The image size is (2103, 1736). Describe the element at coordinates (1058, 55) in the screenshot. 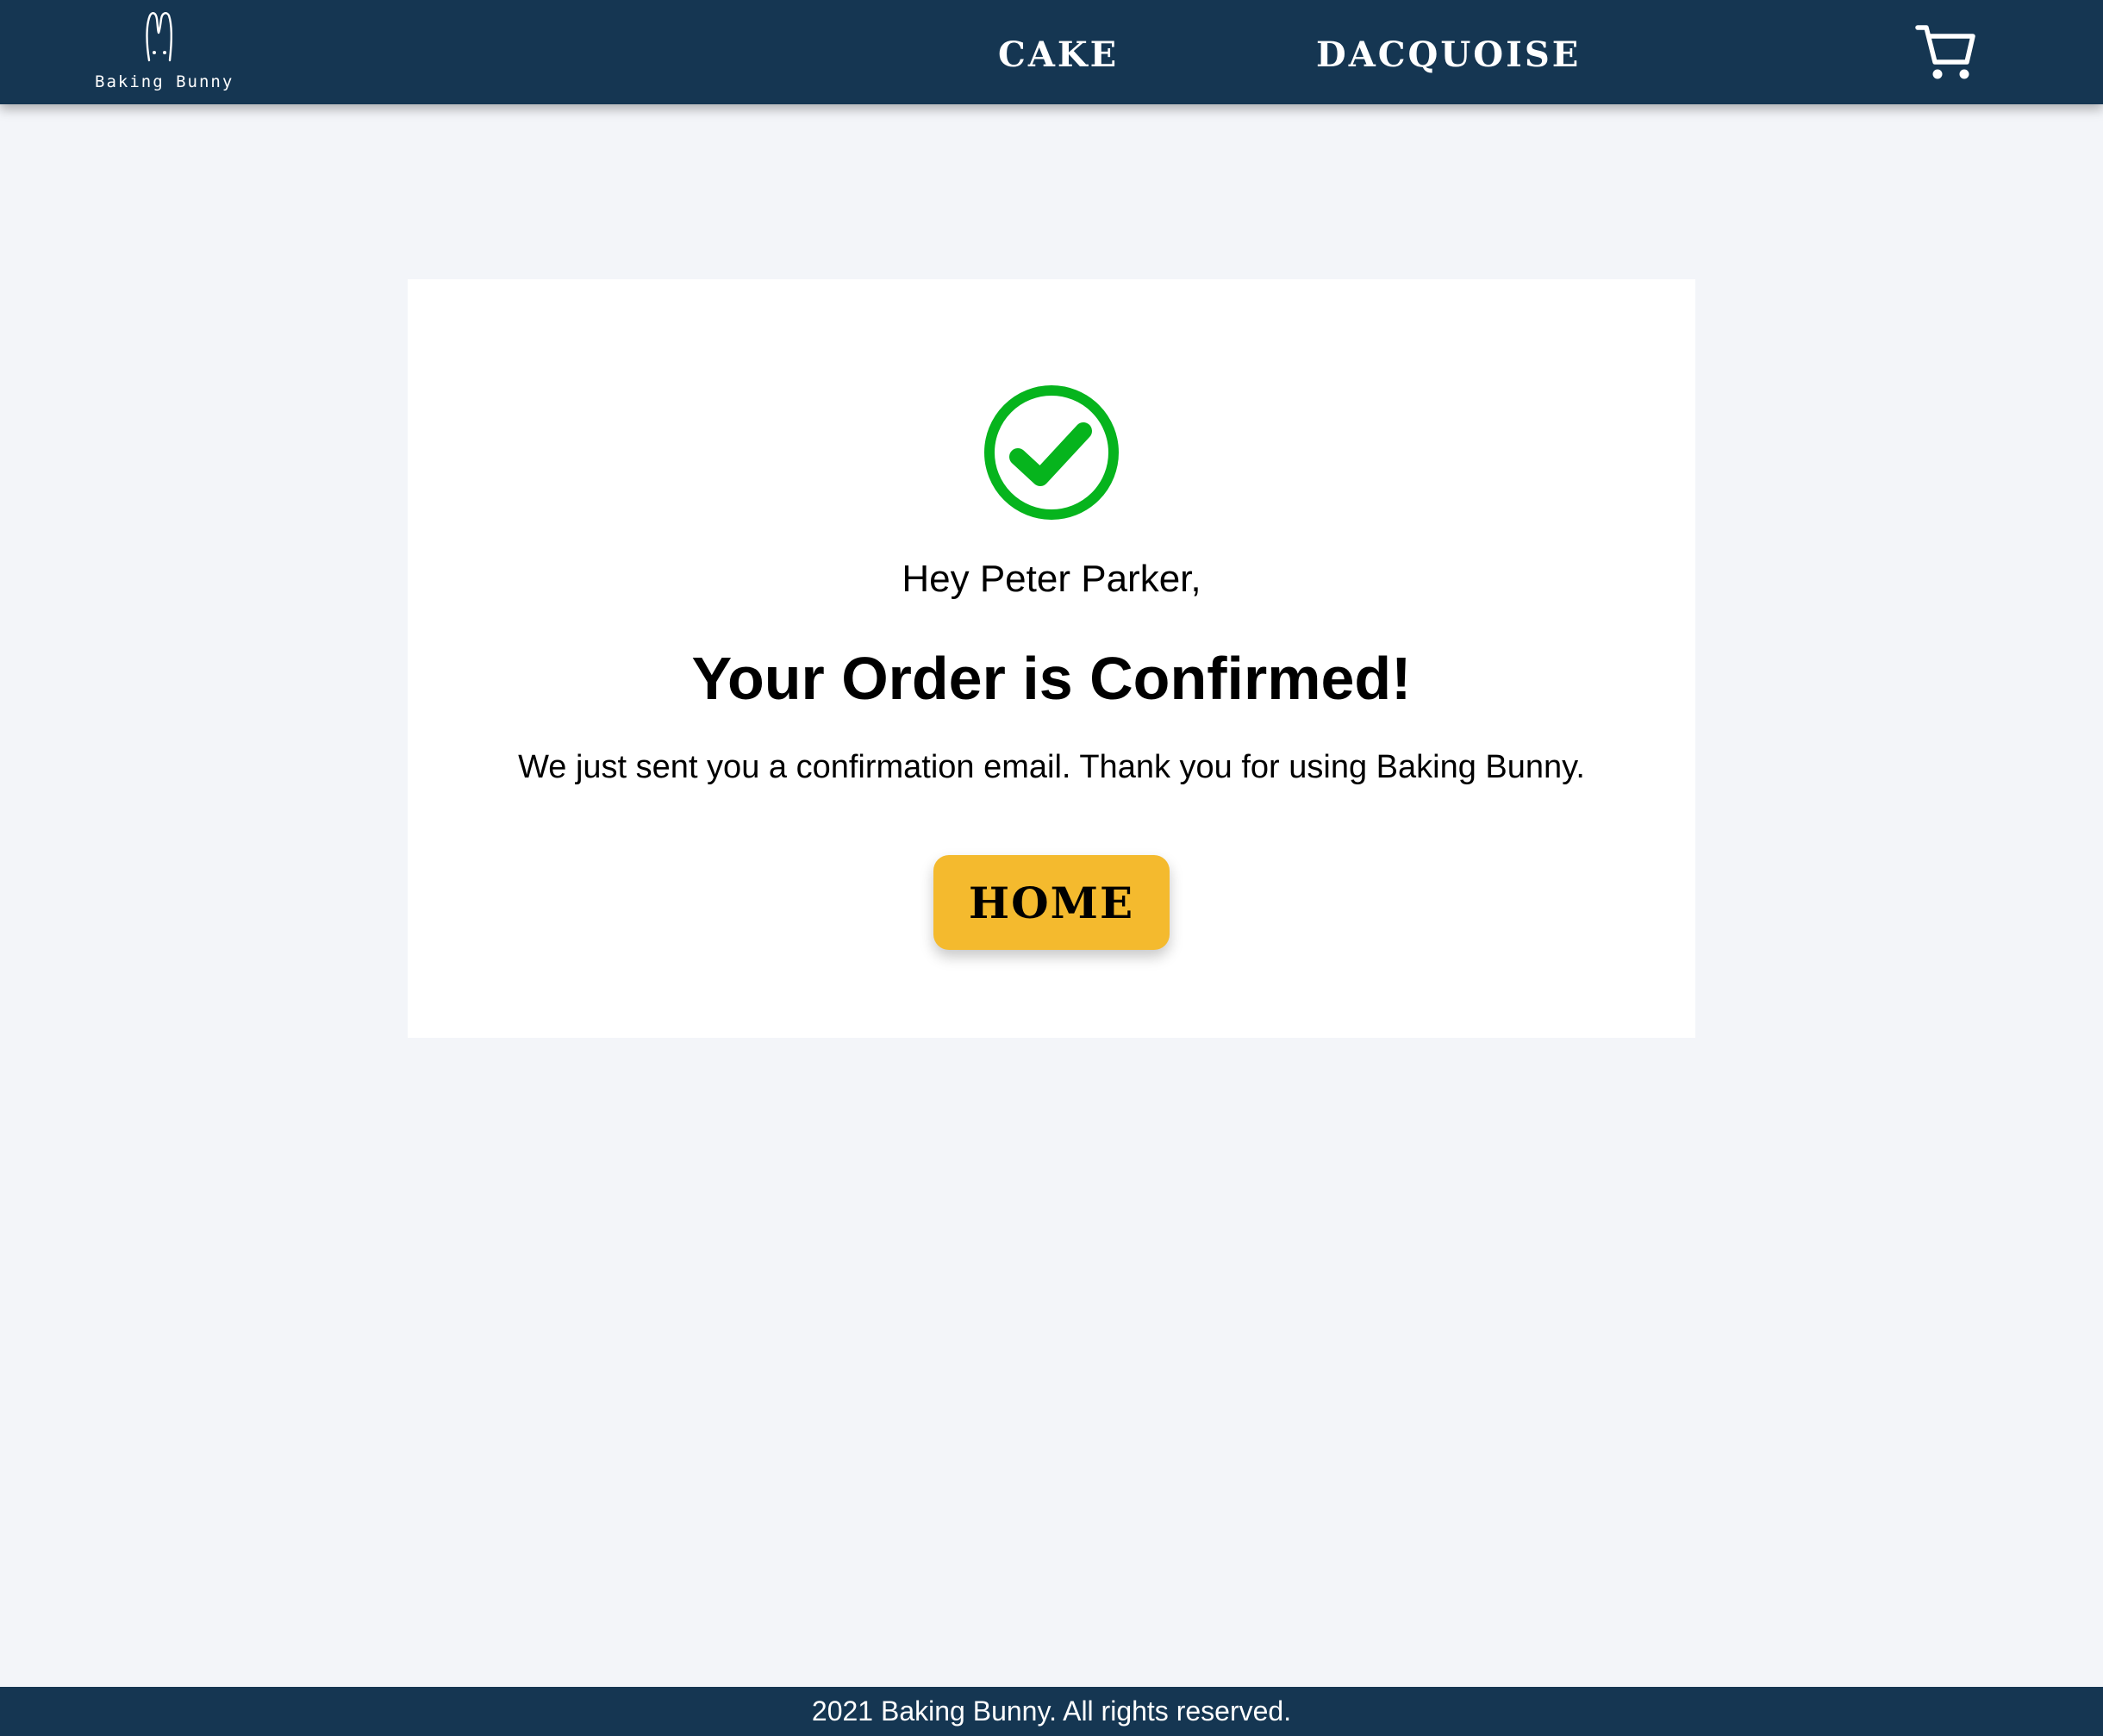

I see `nav-link-cake: CAKE` at that location.